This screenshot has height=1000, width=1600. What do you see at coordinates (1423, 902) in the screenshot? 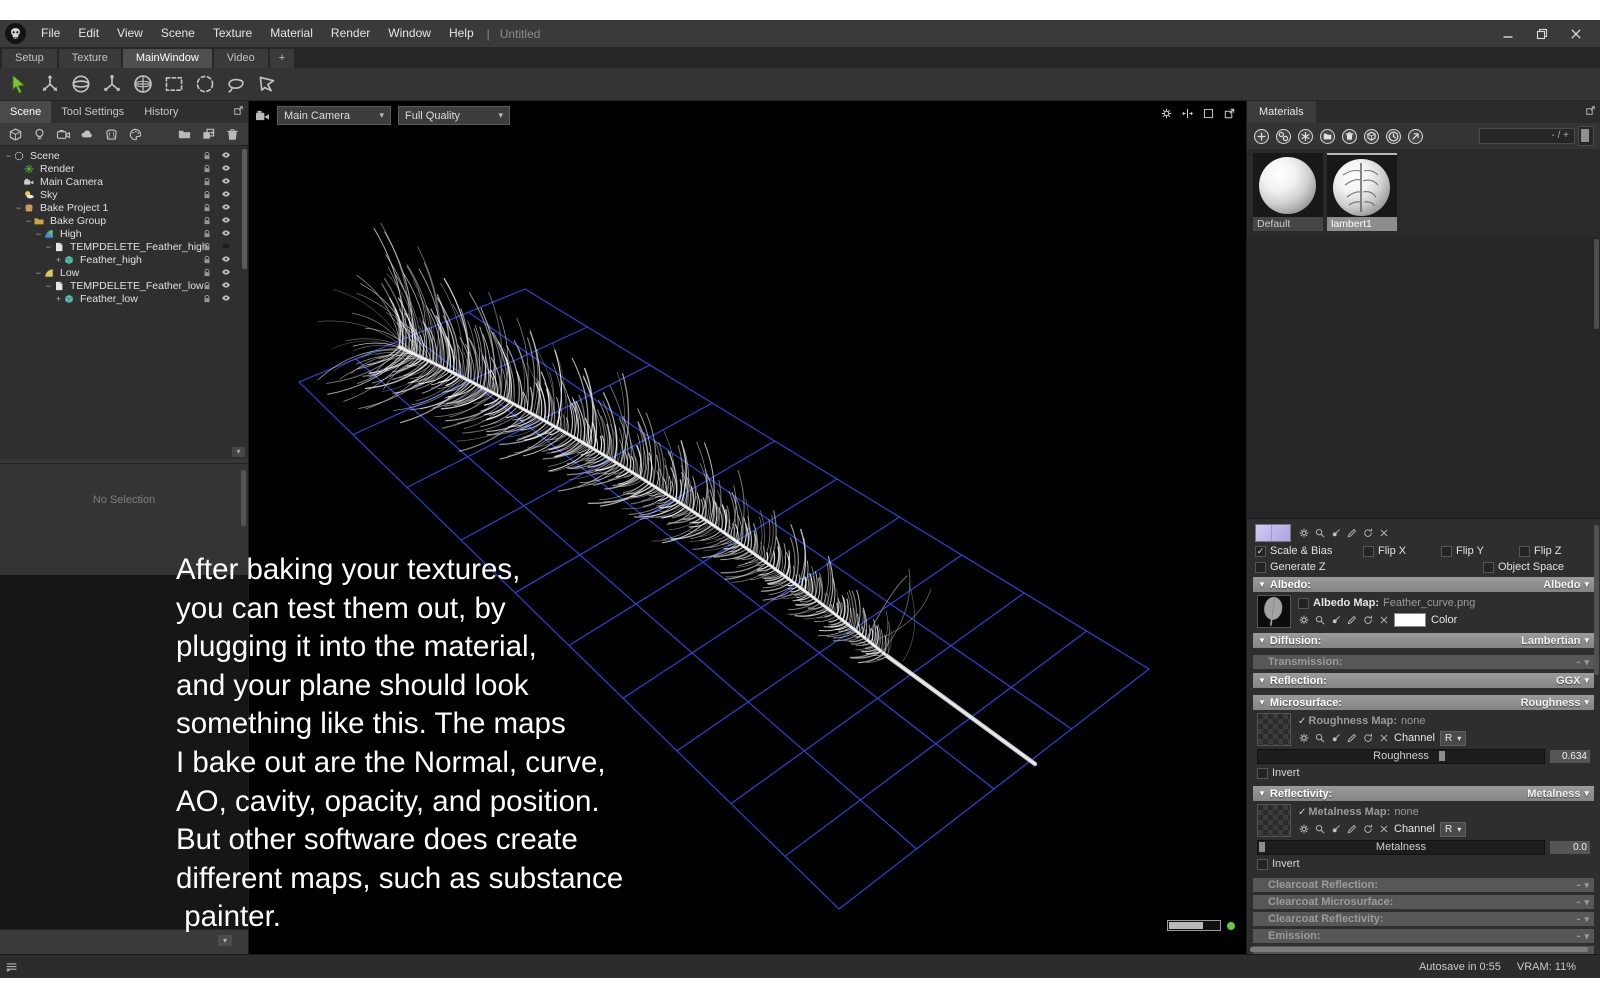
I see `section-clearcoat-microsurface: Clearcoat Microsurface: - ▾` at bounding box center [1423, 902].